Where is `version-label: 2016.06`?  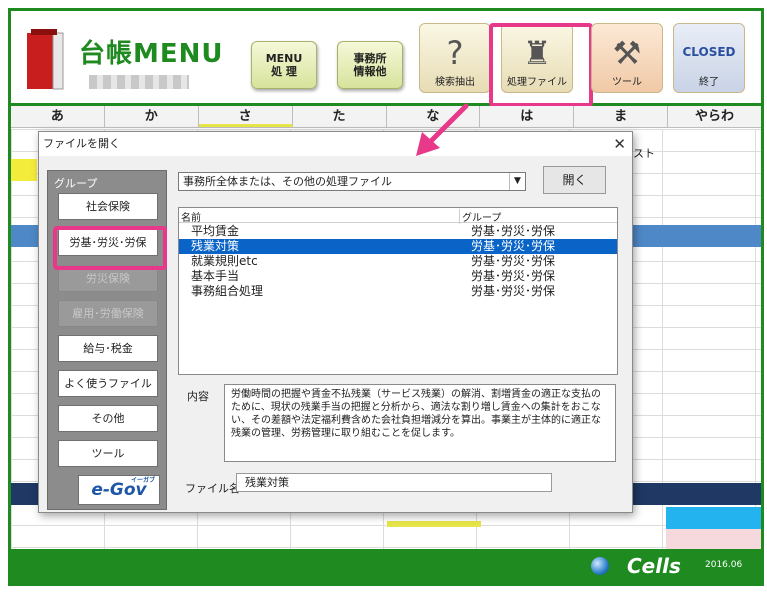
version-label: 2016.06 is located at coordinates (724, 565).